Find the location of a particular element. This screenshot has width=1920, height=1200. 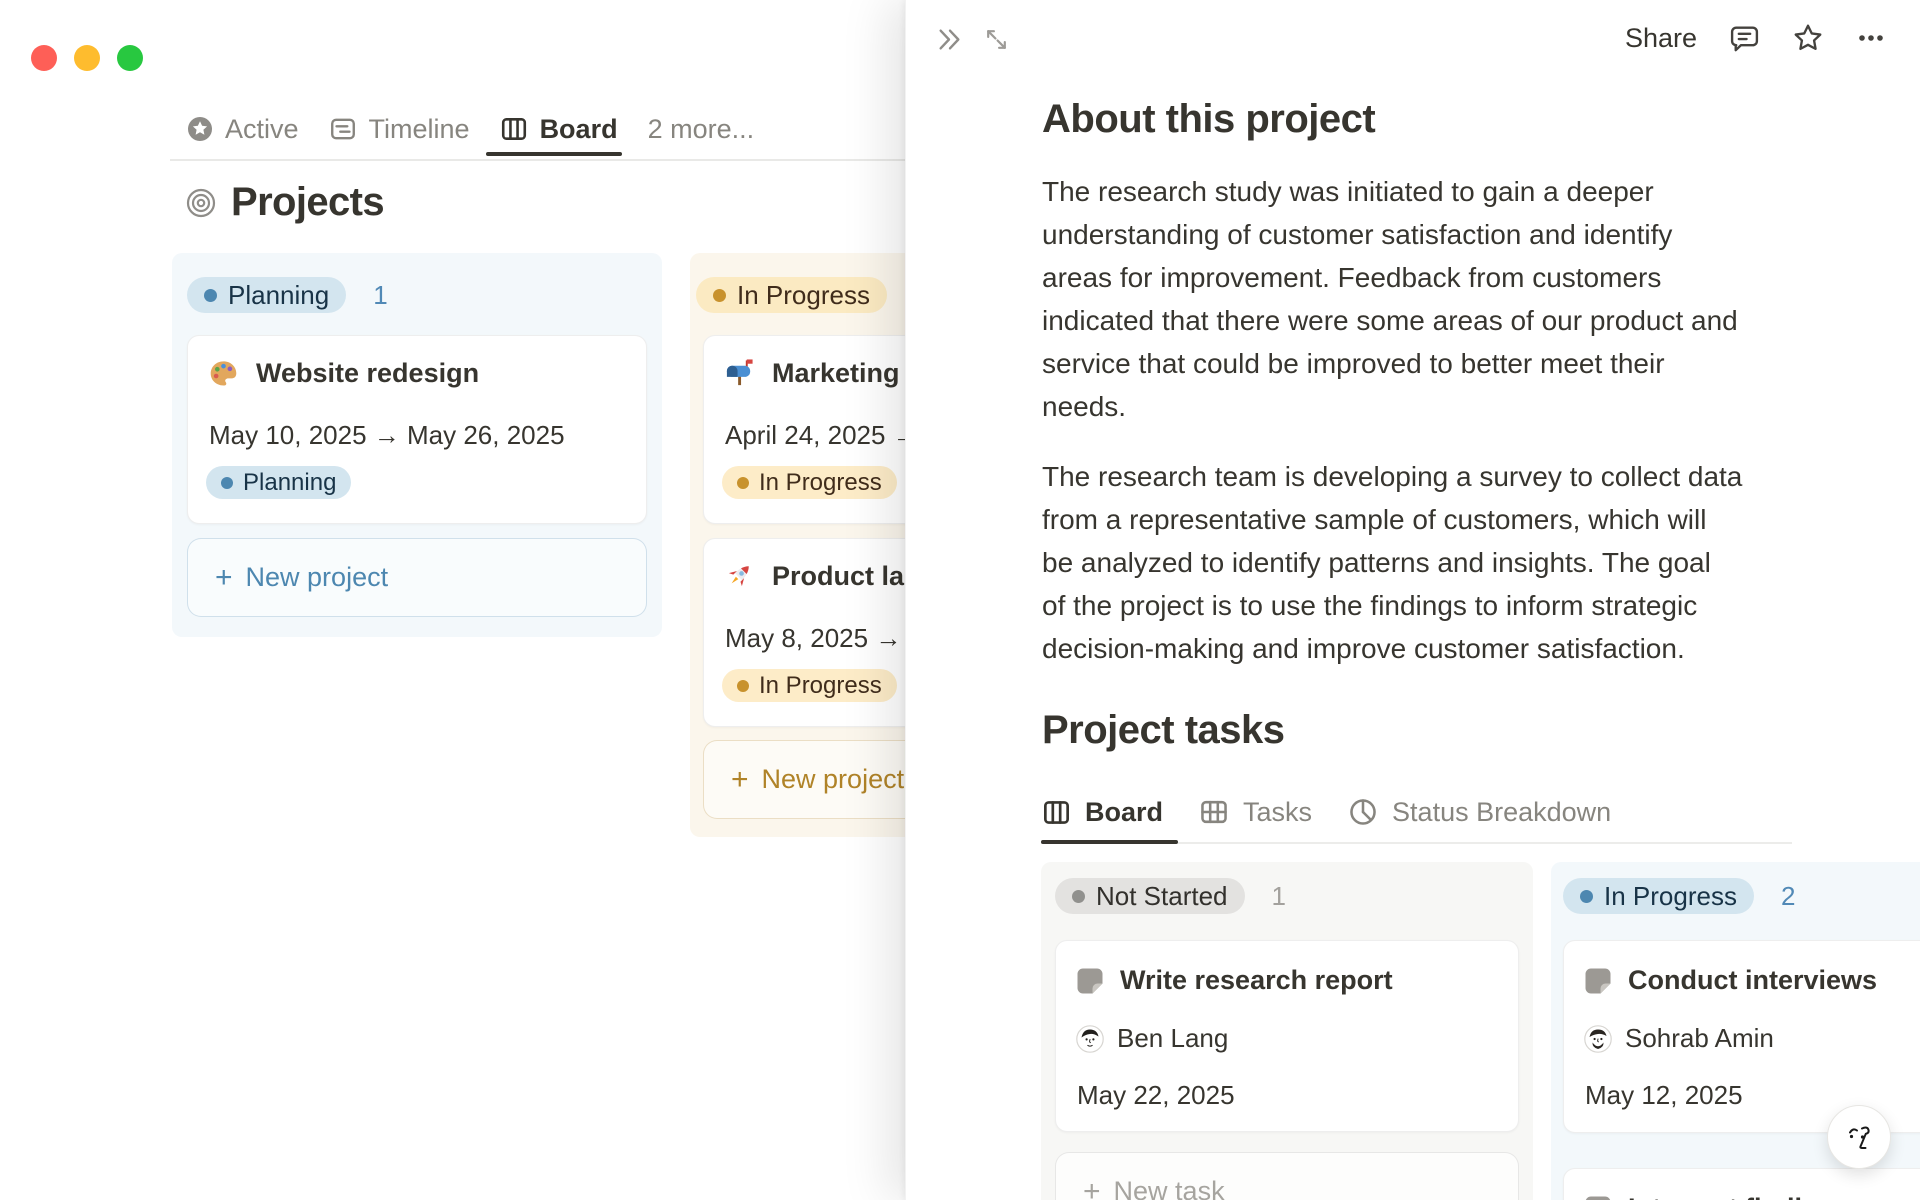

assignee: Ben Lang is located at coordinates (1152, 1038).